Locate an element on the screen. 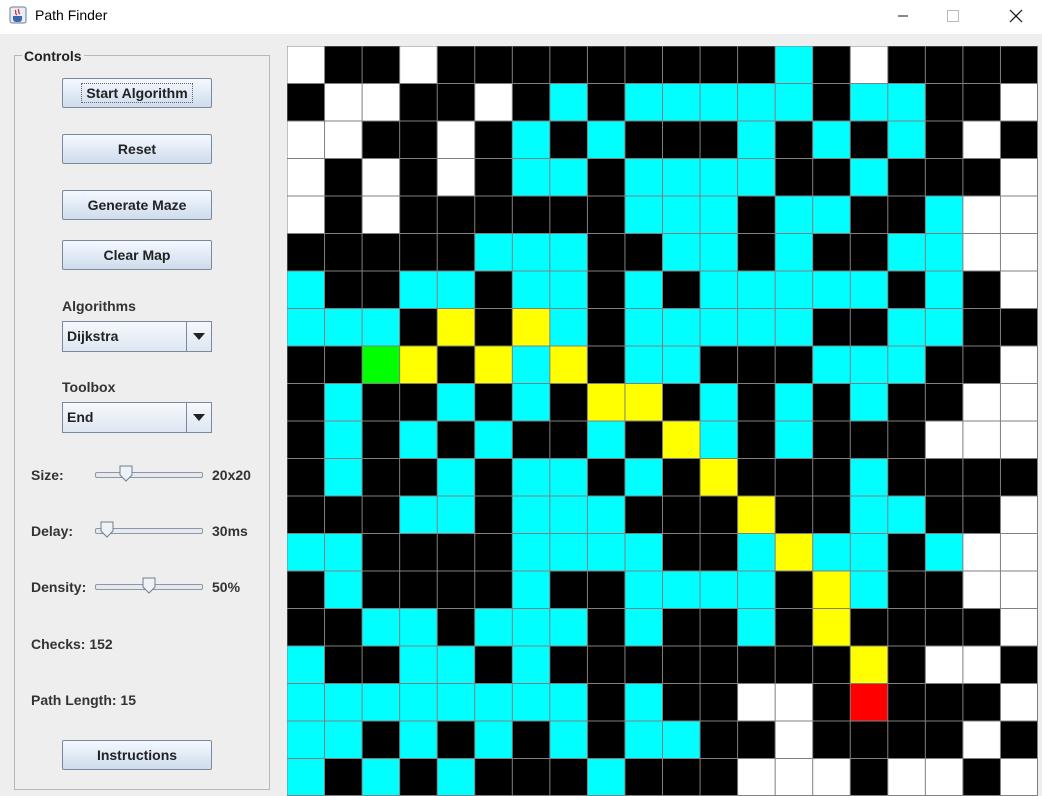 The image size is (1042, 796). generate-maze-button: Generate Maze is located at coordinates (137, 205).